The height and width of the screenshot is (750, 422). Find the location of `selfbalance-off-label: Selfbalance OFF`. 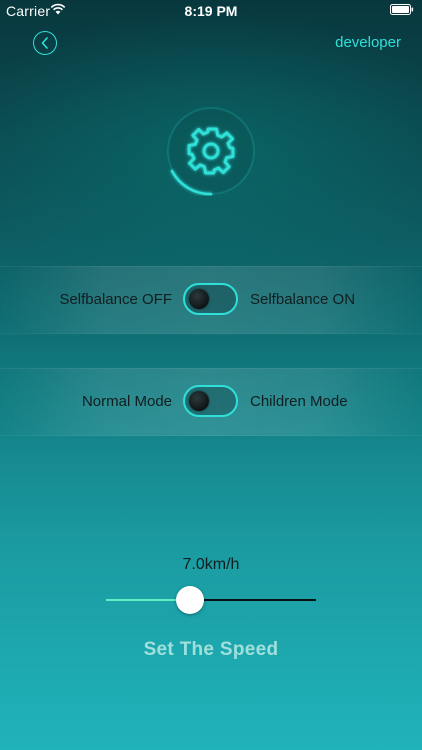

selfbalance-off-label: Selfbalance OFF is located at coordinates (115, 299).